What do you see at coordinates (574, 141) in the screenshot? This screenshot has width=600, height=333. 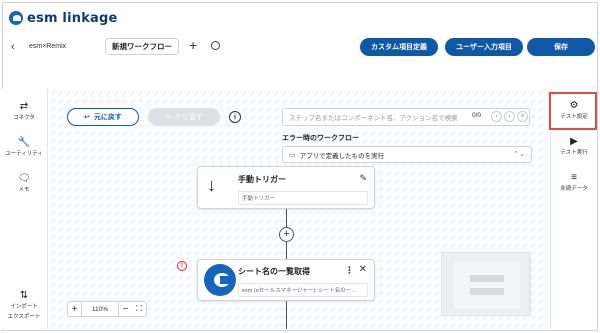 I see `play-circle-icon: ▶` at bounding box center [574, 141].